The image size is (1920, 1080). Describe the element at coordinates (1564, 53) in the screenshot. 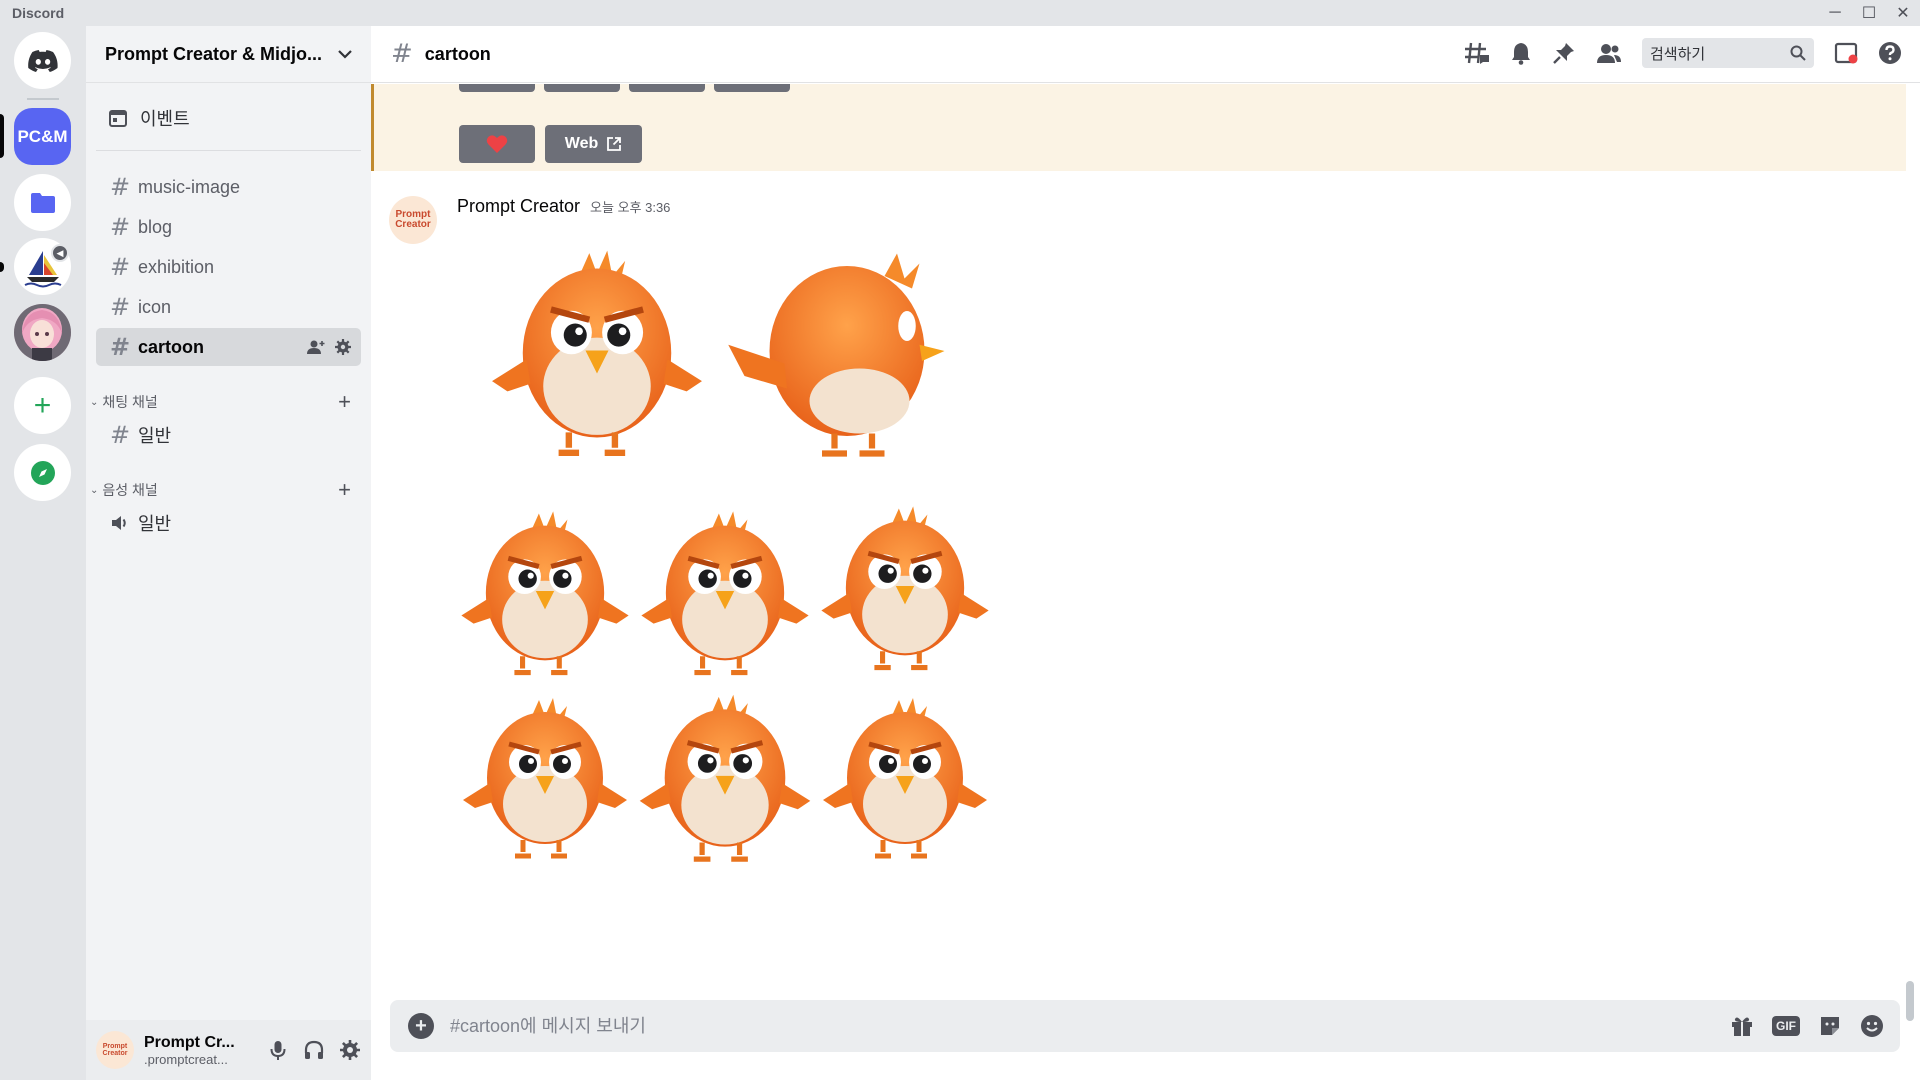

I see `pin-icon` at that location.